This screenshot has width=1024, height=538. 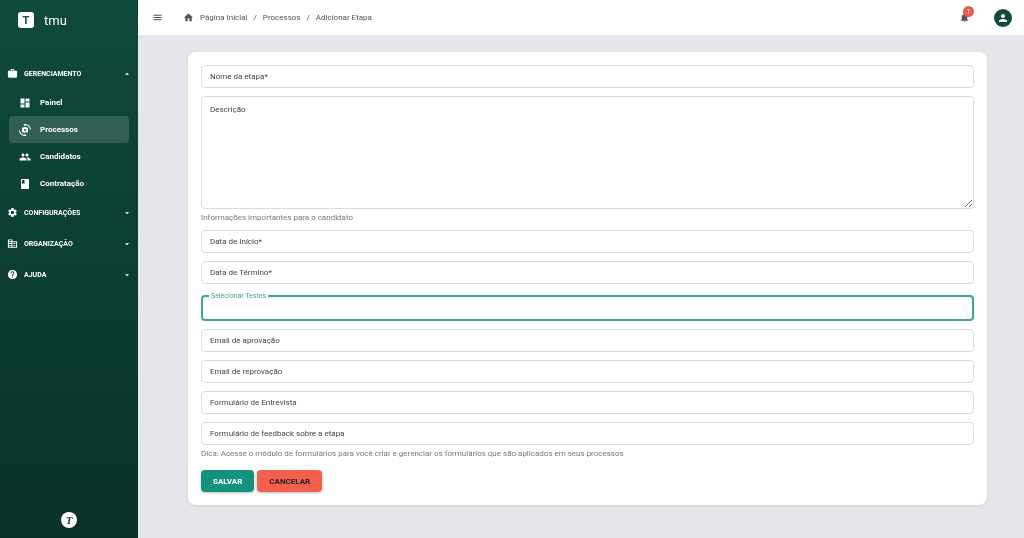 What do you see at coordinates (224, 17) in the screenshot?
I see `breadcrumb-link: Página Inicial` at bounding box center [224, 17].